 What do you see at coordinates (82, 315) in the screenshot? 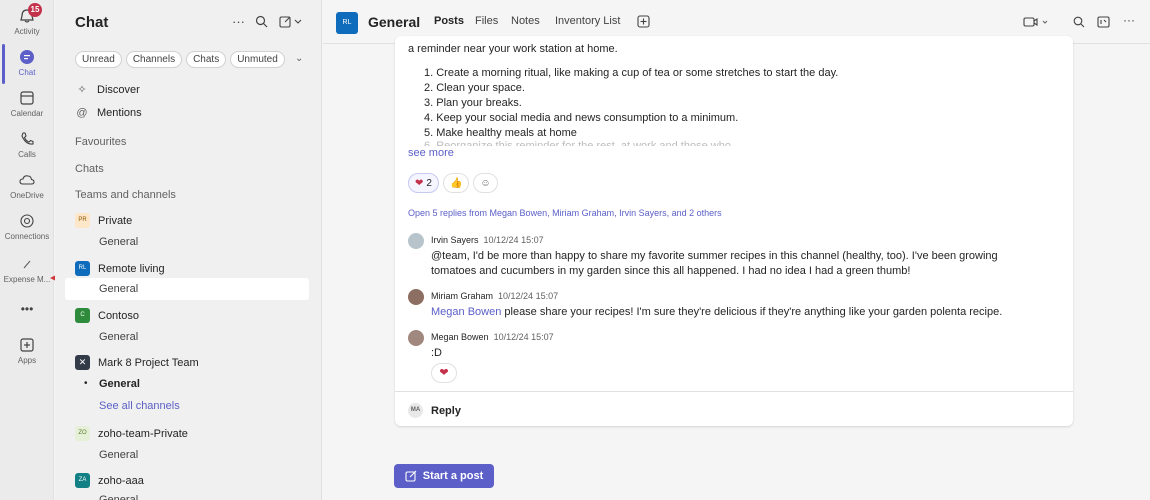
I see `team-avatar: C` at bounding box center [82, 315].